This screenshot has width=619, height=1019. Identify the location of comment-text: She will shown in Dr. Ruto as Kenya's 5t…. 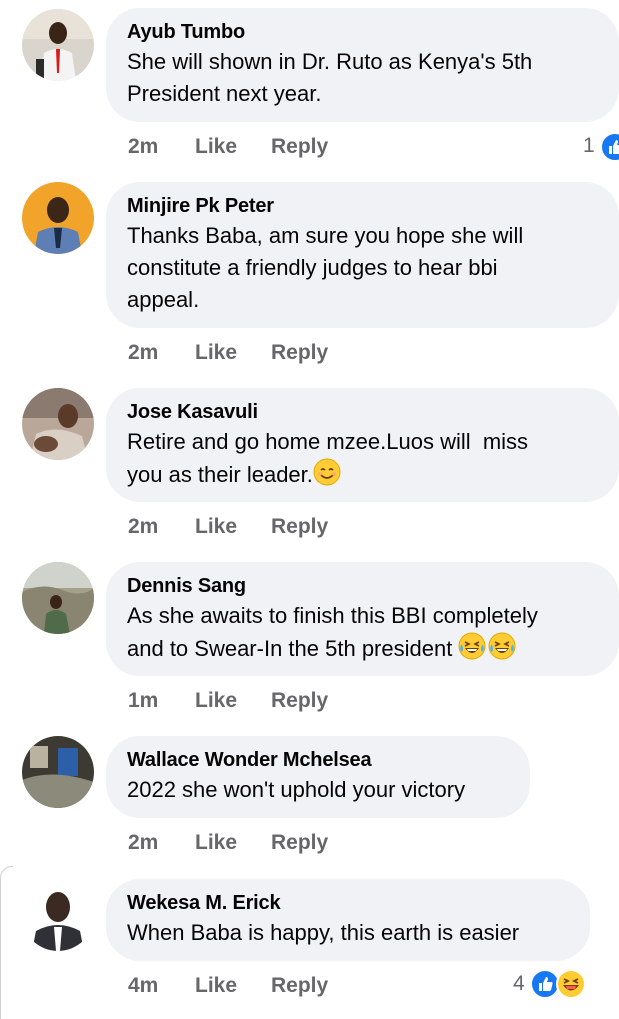
(330, 77).